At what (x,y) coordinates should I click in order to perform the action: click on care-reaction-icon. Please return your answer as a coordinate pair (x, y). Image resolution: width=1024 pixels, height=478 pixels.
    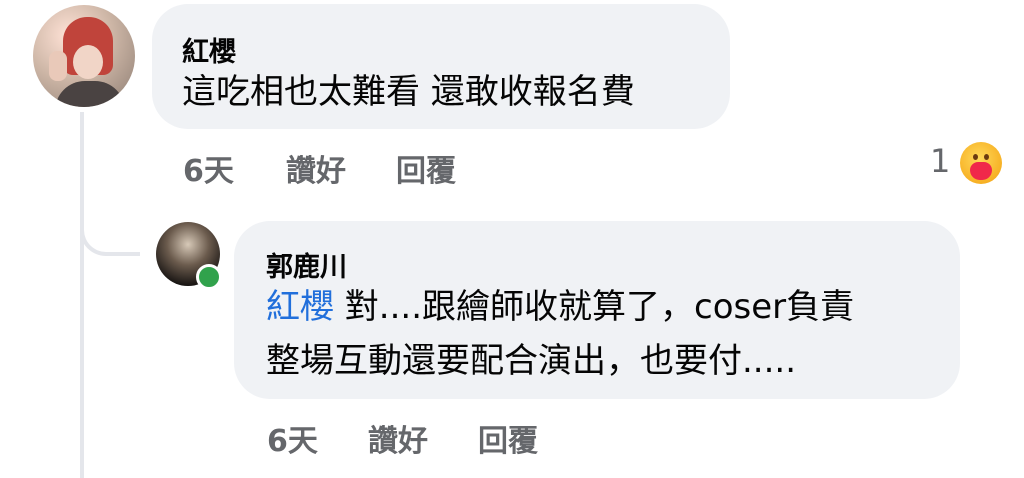
    Looking at the image, I should click on (981, 163).